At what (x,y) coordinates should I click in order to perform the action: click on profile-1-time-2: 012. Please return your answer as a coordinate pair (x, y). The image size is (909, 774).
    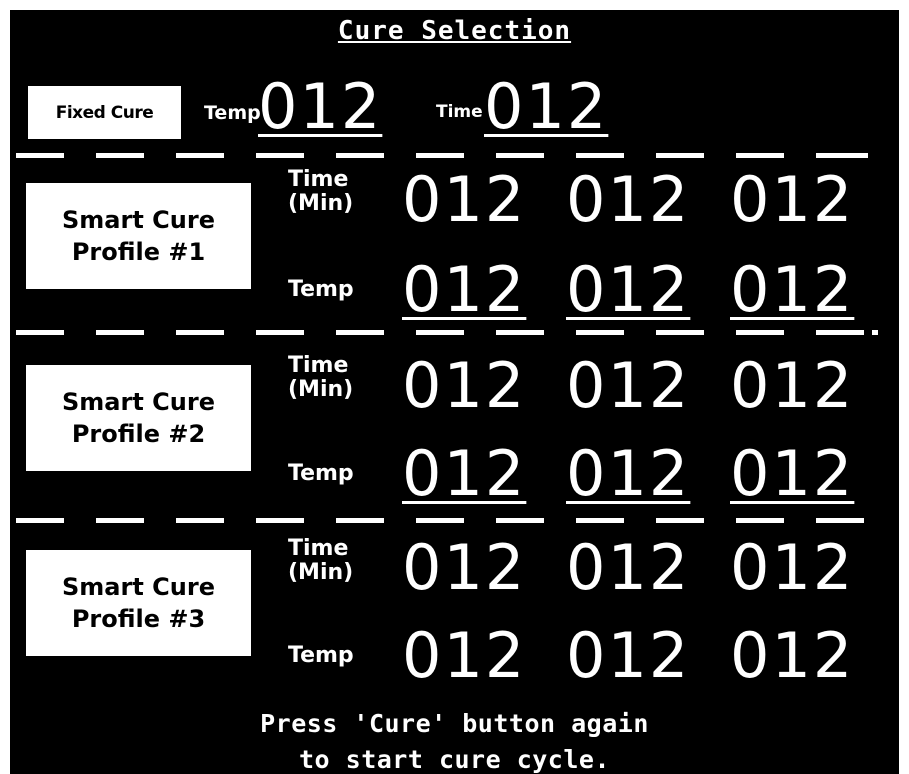
    Looking at the image, I should click on (628, 200).